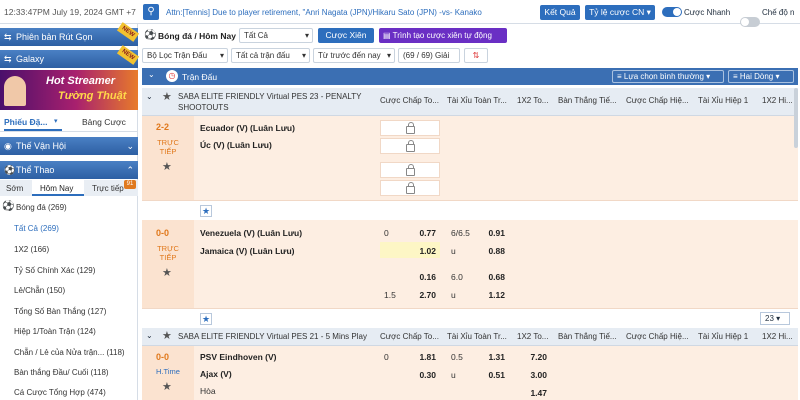 The width and height of the screenshot is (800, 400). What do you see at coordinates (54, 270) in the screenshot?
I see `sidebar-item-correct-score: Tỷ Số Chính Xác (129)` at bounding box center [54, 270].